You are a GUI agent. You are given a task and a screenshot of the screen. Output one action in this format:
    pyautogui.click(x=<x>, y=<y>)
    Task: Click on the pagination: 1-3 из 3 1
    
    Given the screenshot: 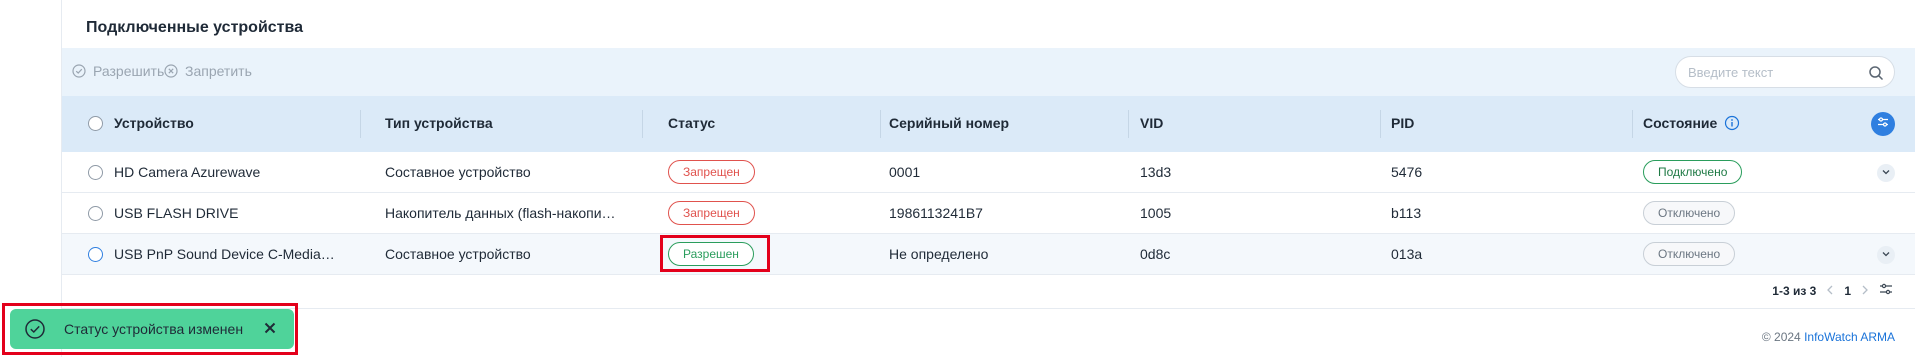 What is the action you would take?
    pyautogui.click(x=1832, y=290)
    